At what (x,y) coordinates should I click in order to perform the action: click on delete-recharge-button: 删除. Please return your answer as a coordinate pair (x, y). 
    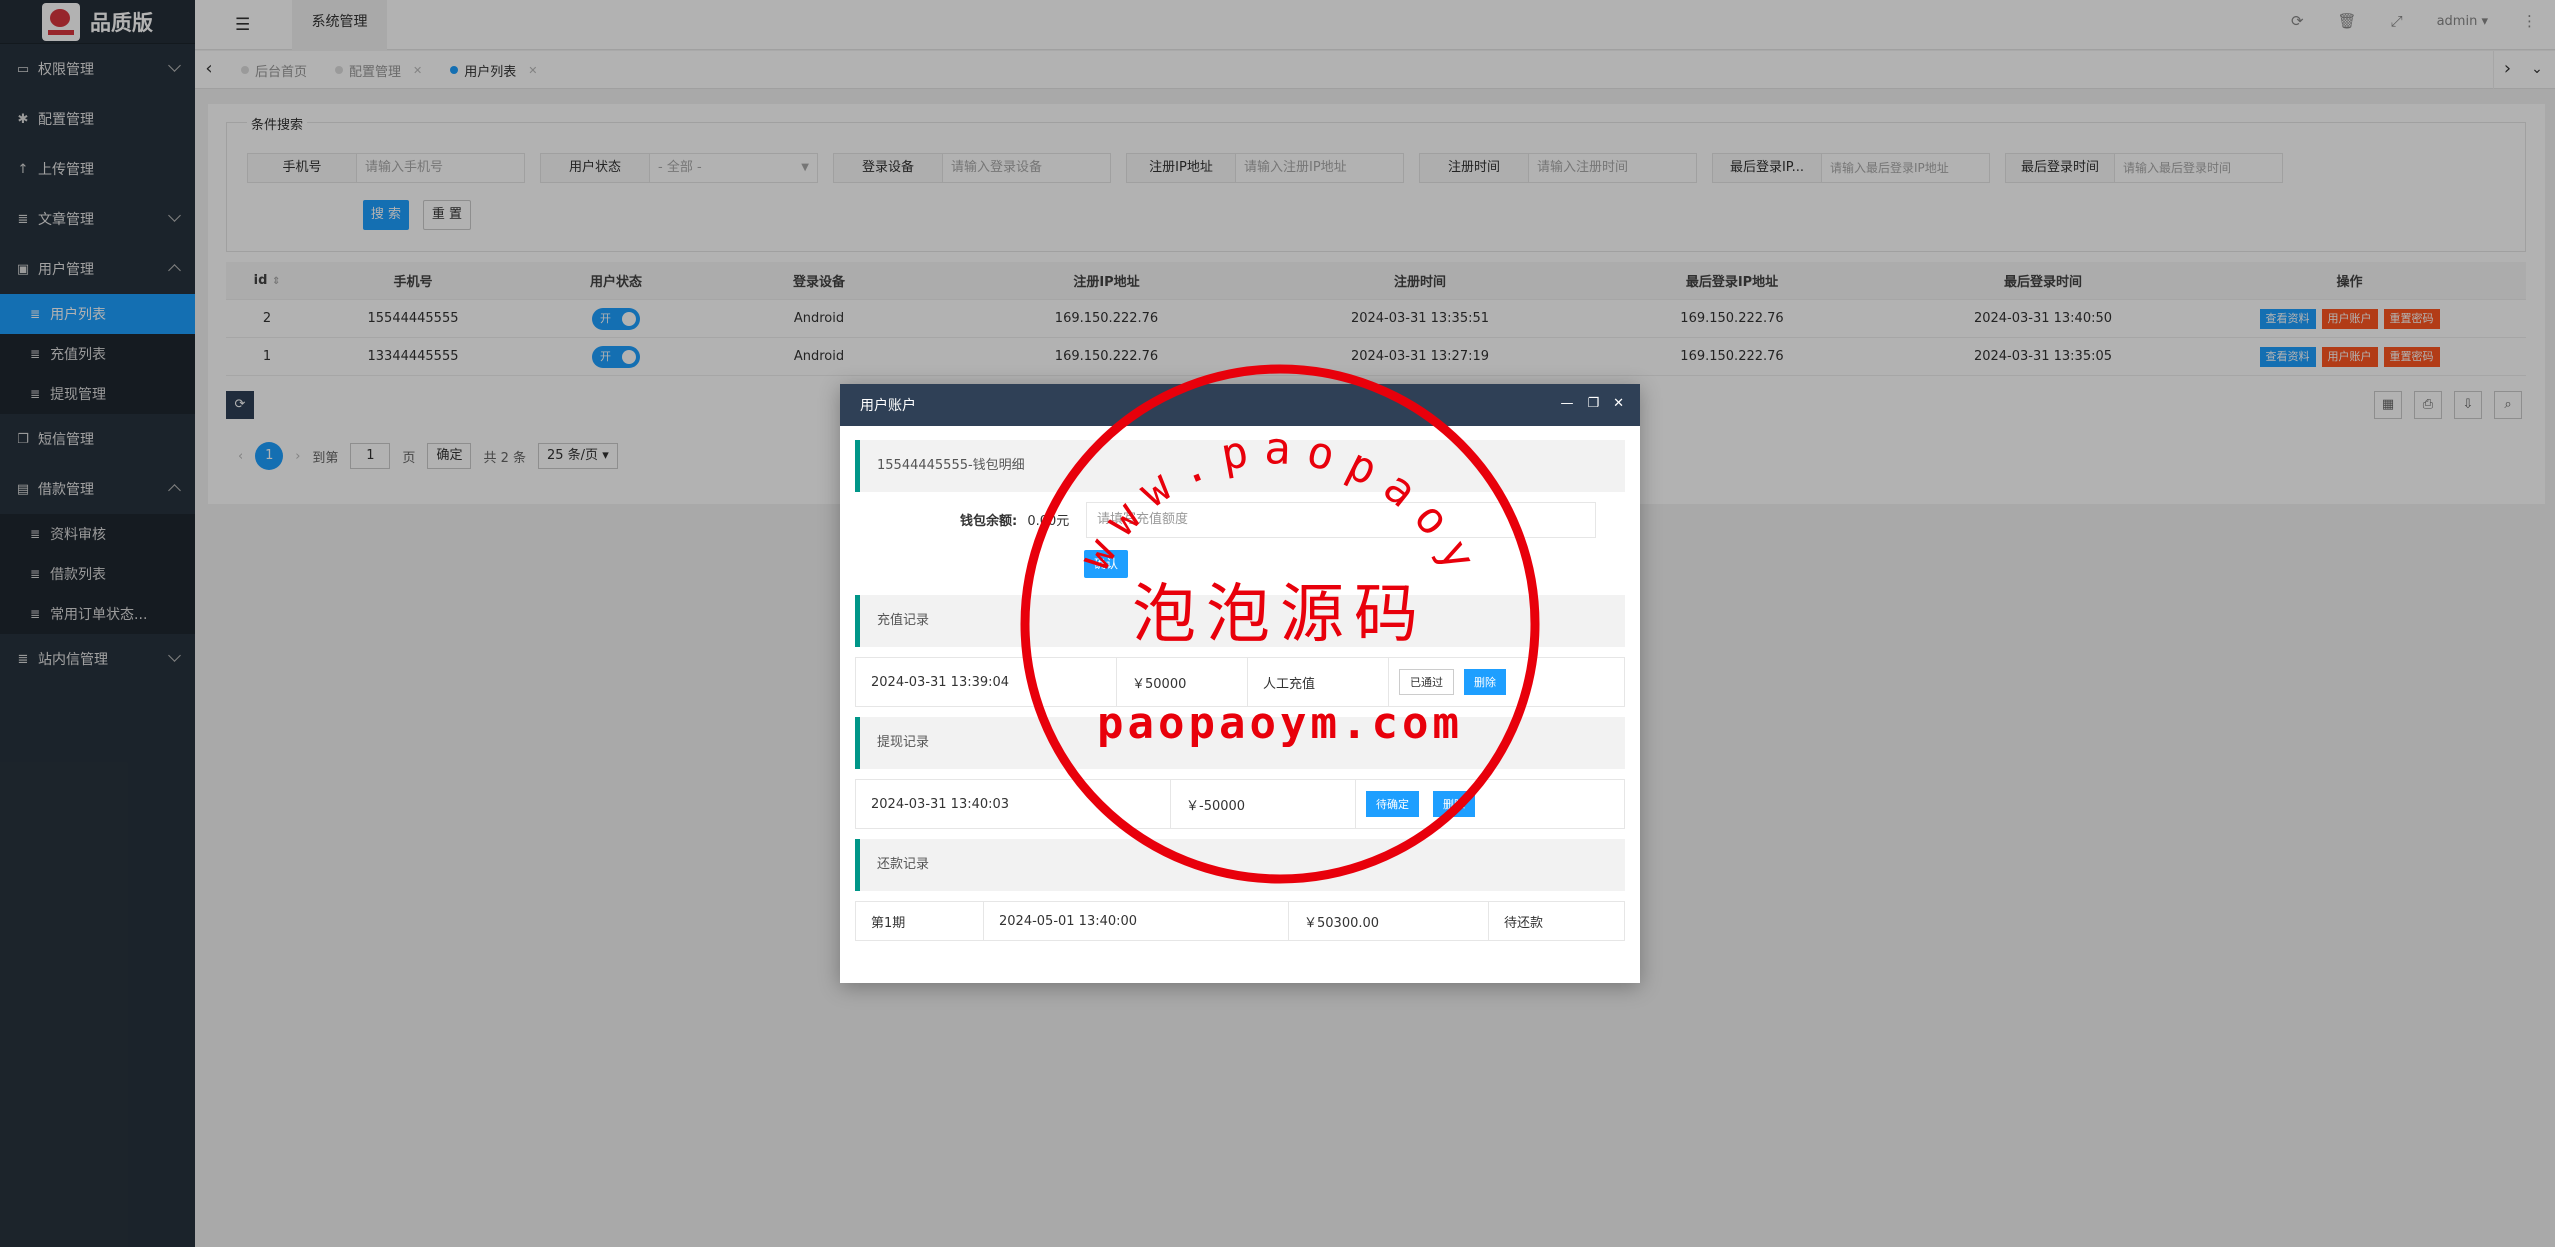
    Looking at the image, I should click on (1485, 682).